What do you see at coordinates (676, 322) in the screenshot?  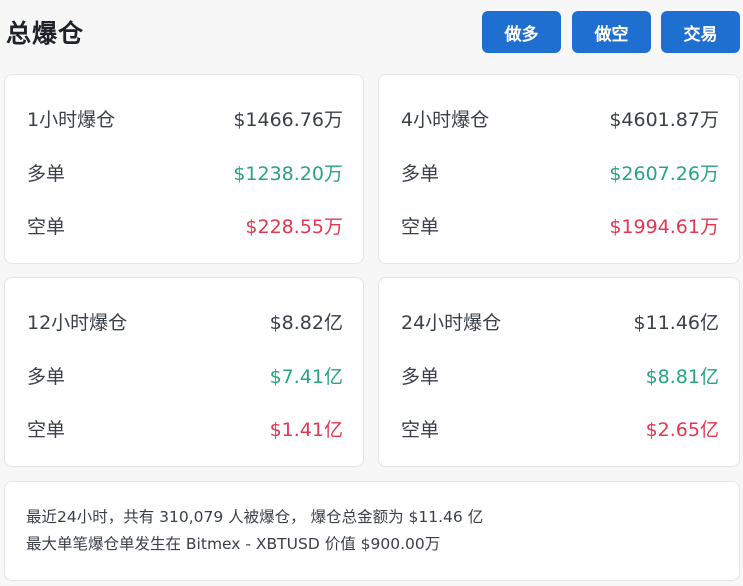 I see `total-value: $11.46亿` at bounding box center [676, 322].